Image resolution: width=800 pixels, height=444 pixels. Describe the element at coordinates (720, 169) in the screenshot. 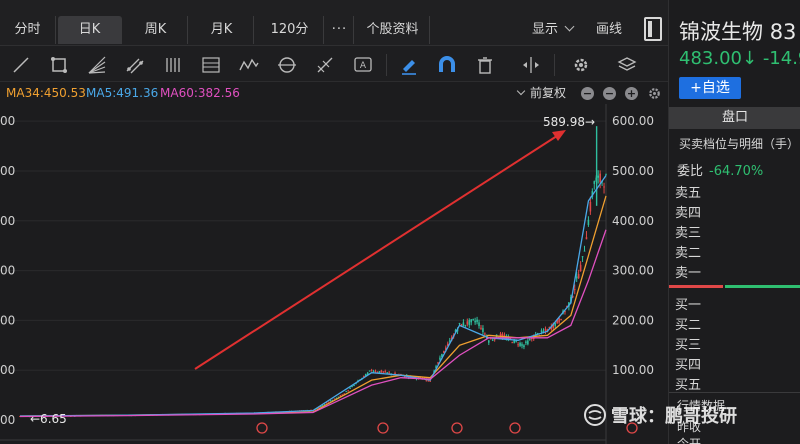

I see `order-ratio: 委比 -64.70%` at that location.